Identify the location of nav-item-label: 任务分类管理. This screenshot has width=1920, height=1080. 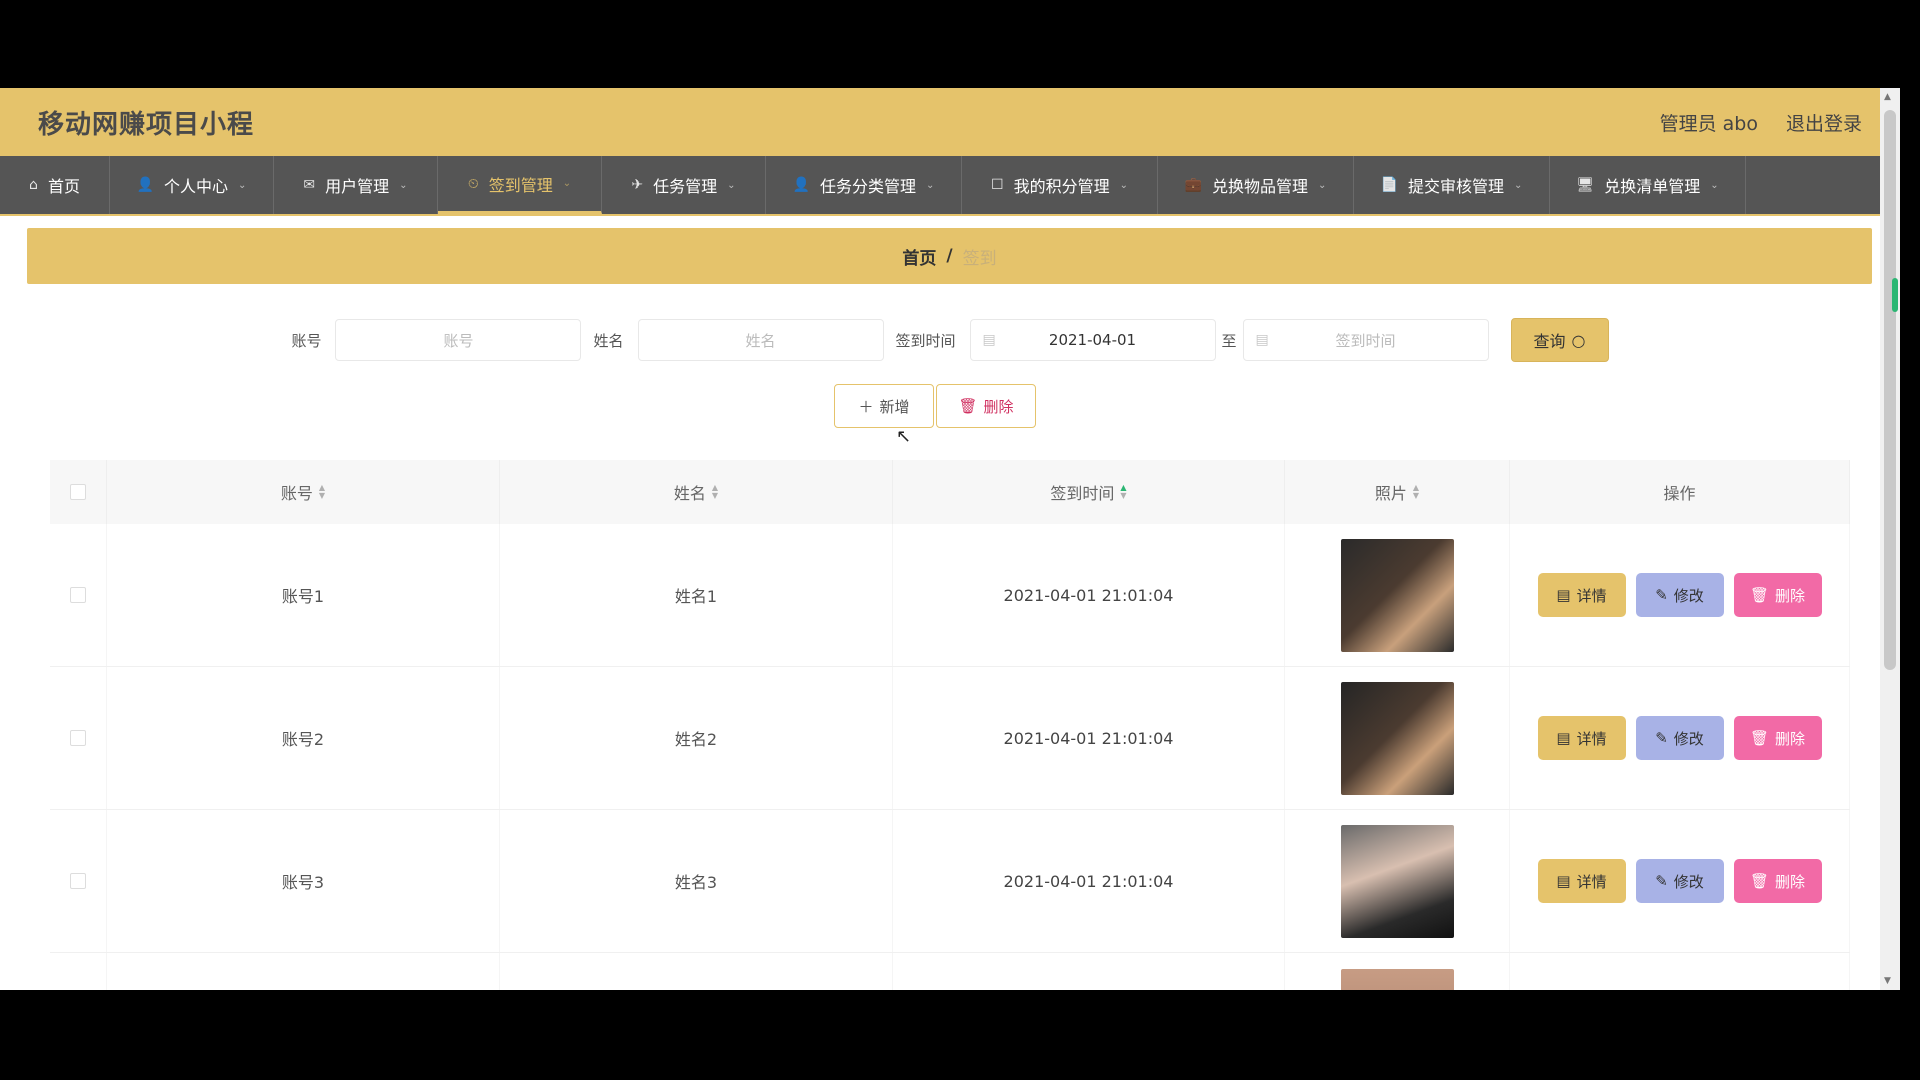
(868, 186).